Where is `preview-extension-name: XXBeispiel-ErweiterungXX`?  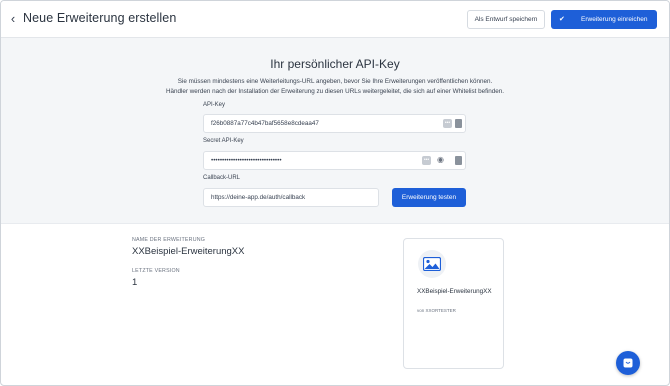 preview-extension-name: XXBeispiel-ErweiterungXX is located at coordinates (454, 291).